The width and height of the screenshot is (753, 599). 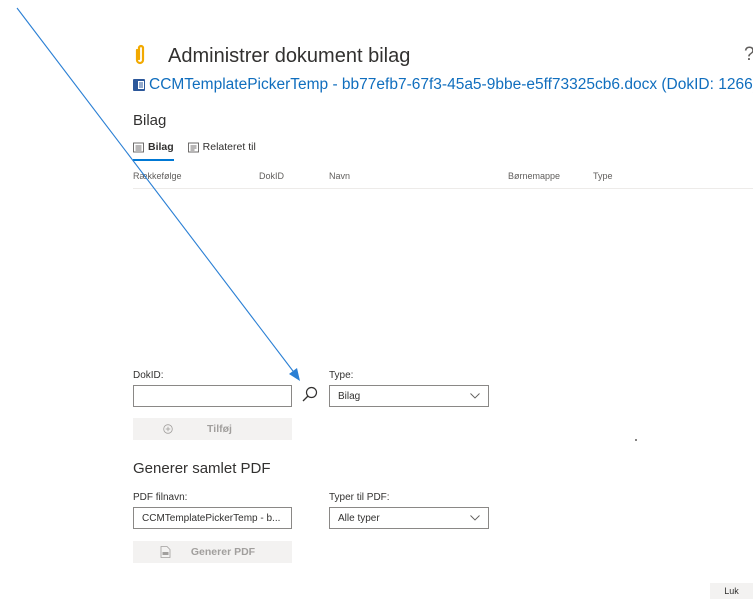 I want to click on pdf-filename-label: PDF filnavn:, so click(x=160, y=497).